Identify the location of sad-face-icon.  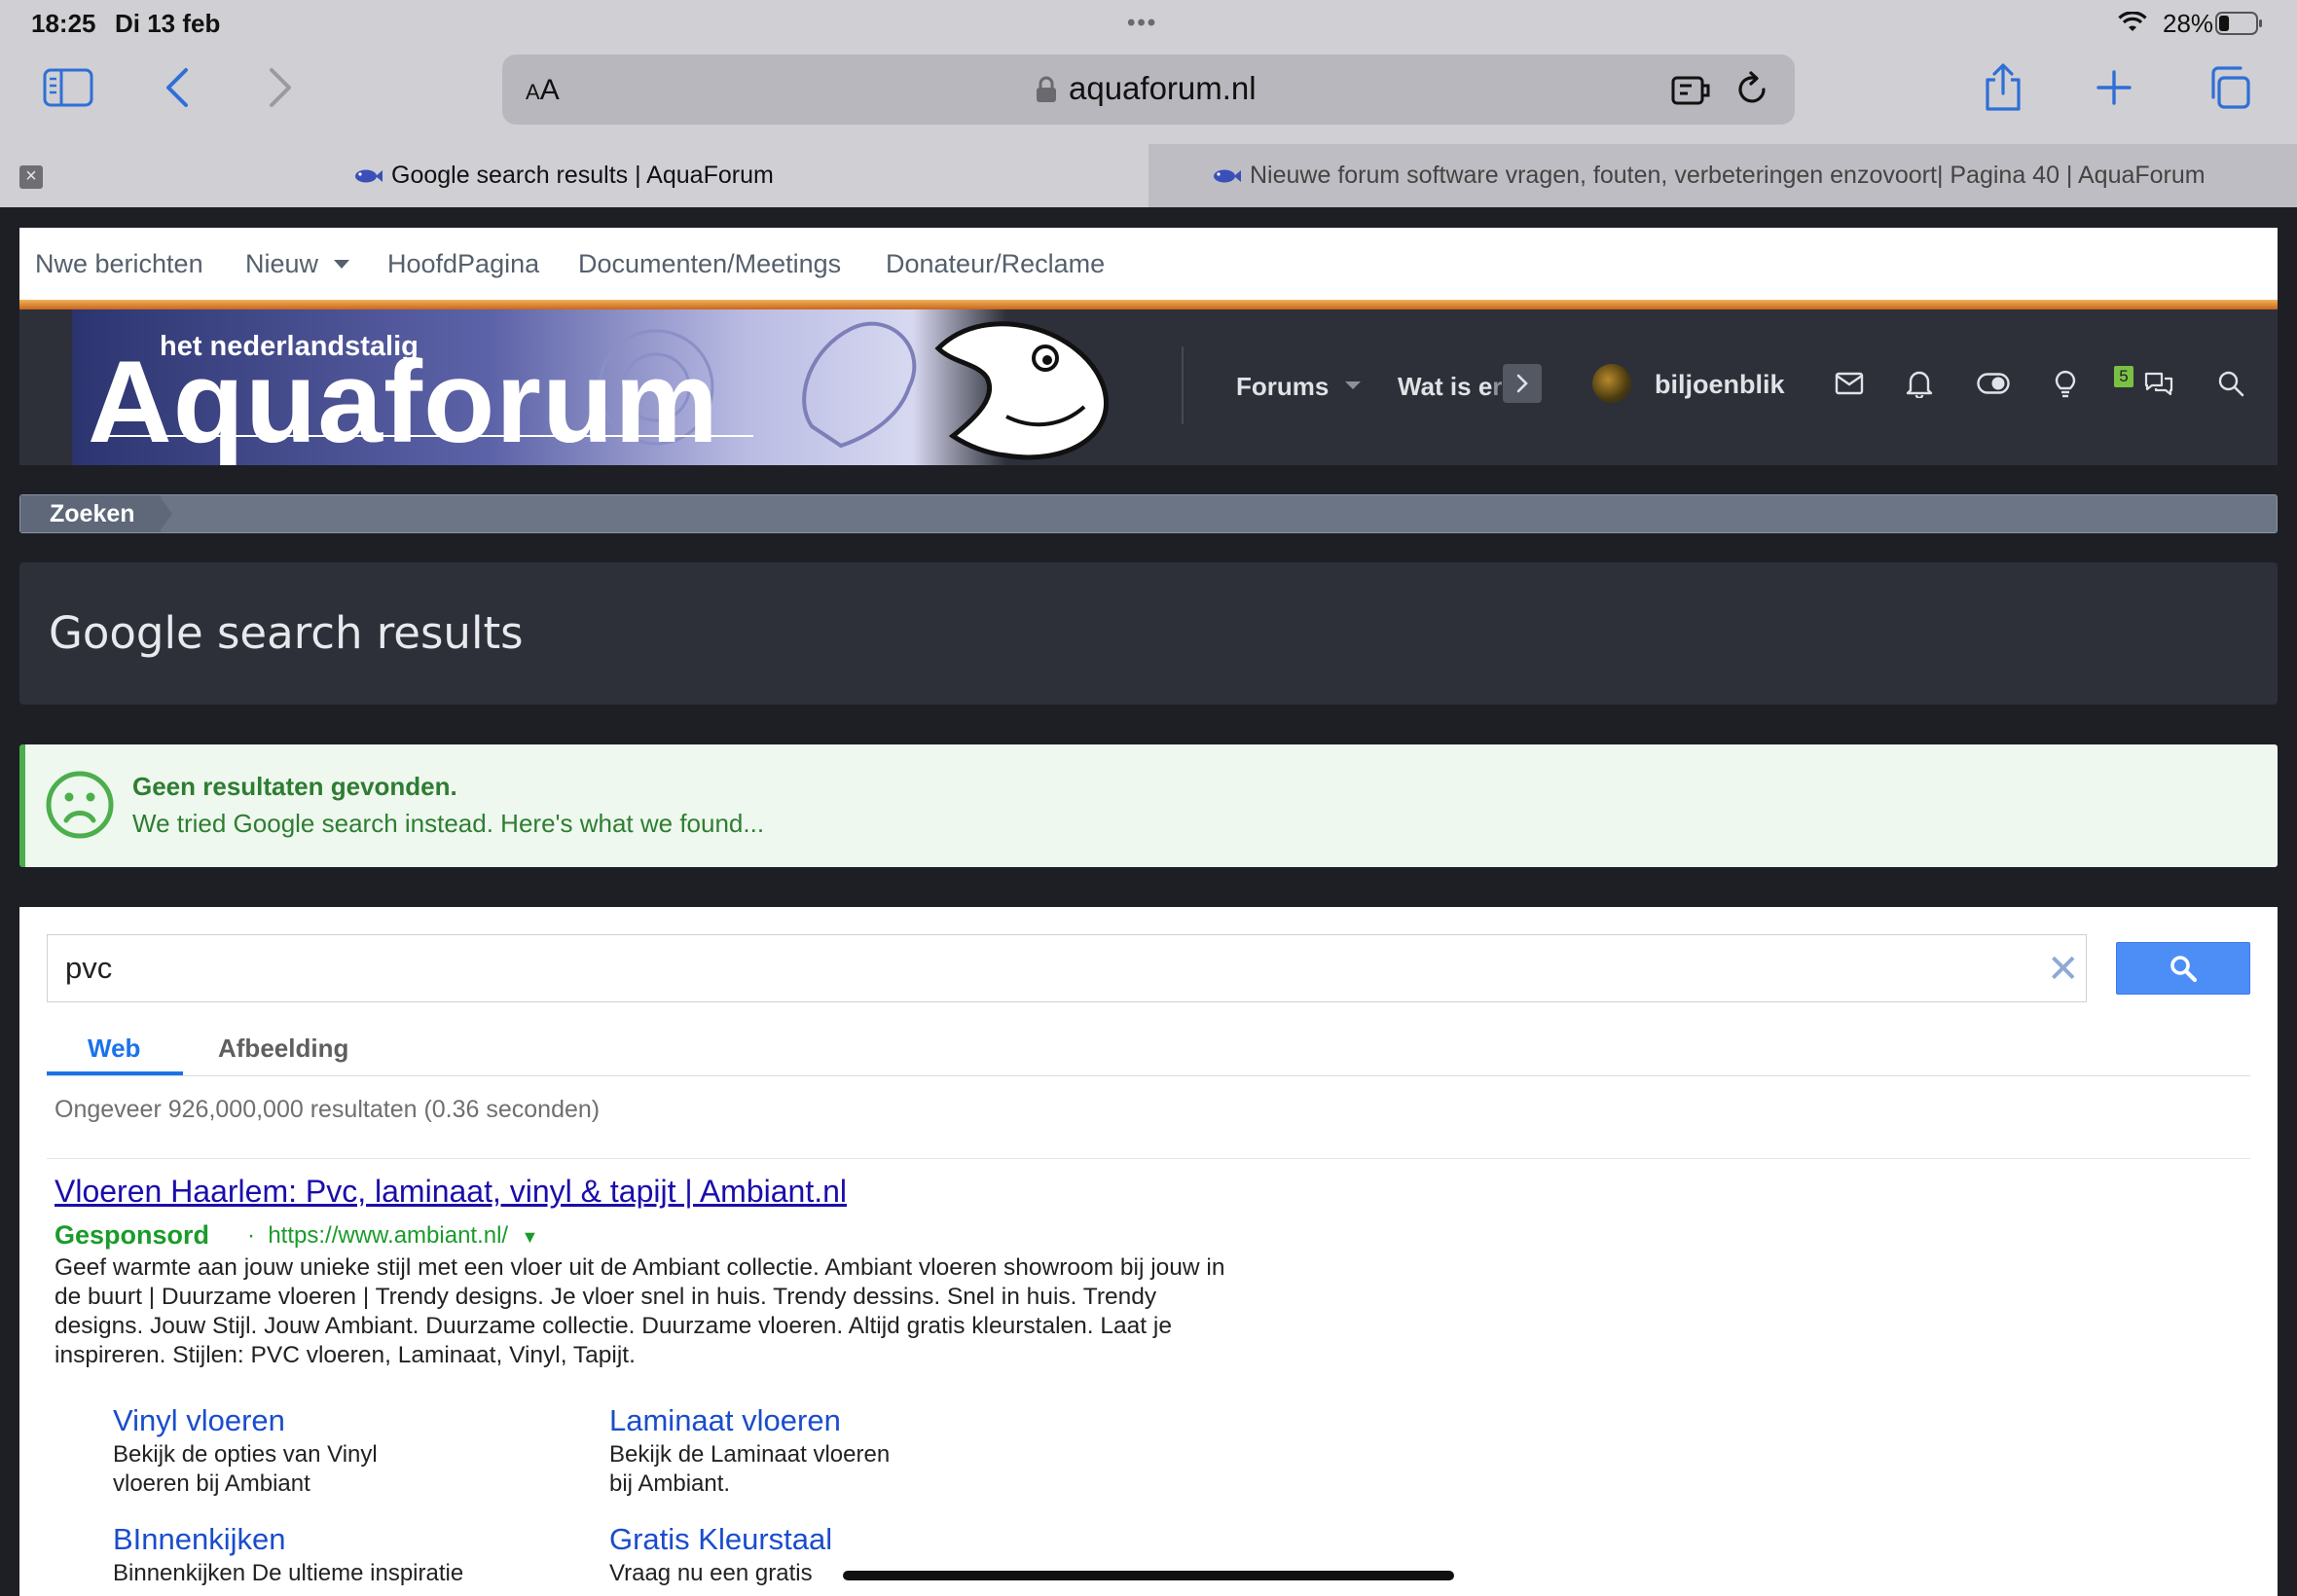
(80, 807).